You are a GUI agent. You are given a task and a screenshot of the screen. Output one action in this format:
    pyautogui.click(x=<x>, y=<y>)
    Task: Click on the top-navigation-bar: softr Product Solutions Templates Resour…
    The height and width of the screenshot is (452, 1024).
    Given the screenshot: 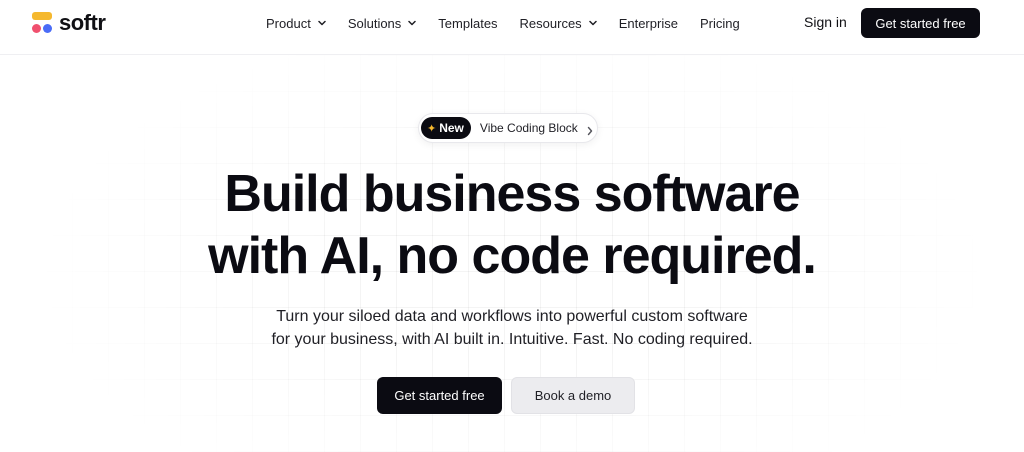 What is the action you would take?
    pyautogui.click(x=512, y=23)
    